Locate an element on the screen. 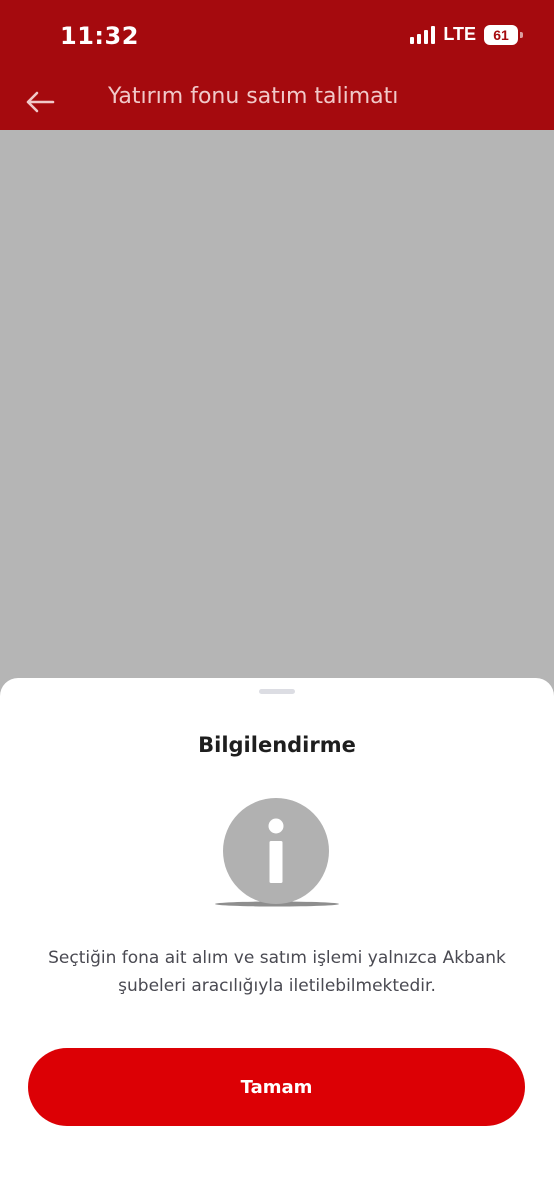  status-bar: 11:32 LTE 61 is located at coordinates (277, 37).